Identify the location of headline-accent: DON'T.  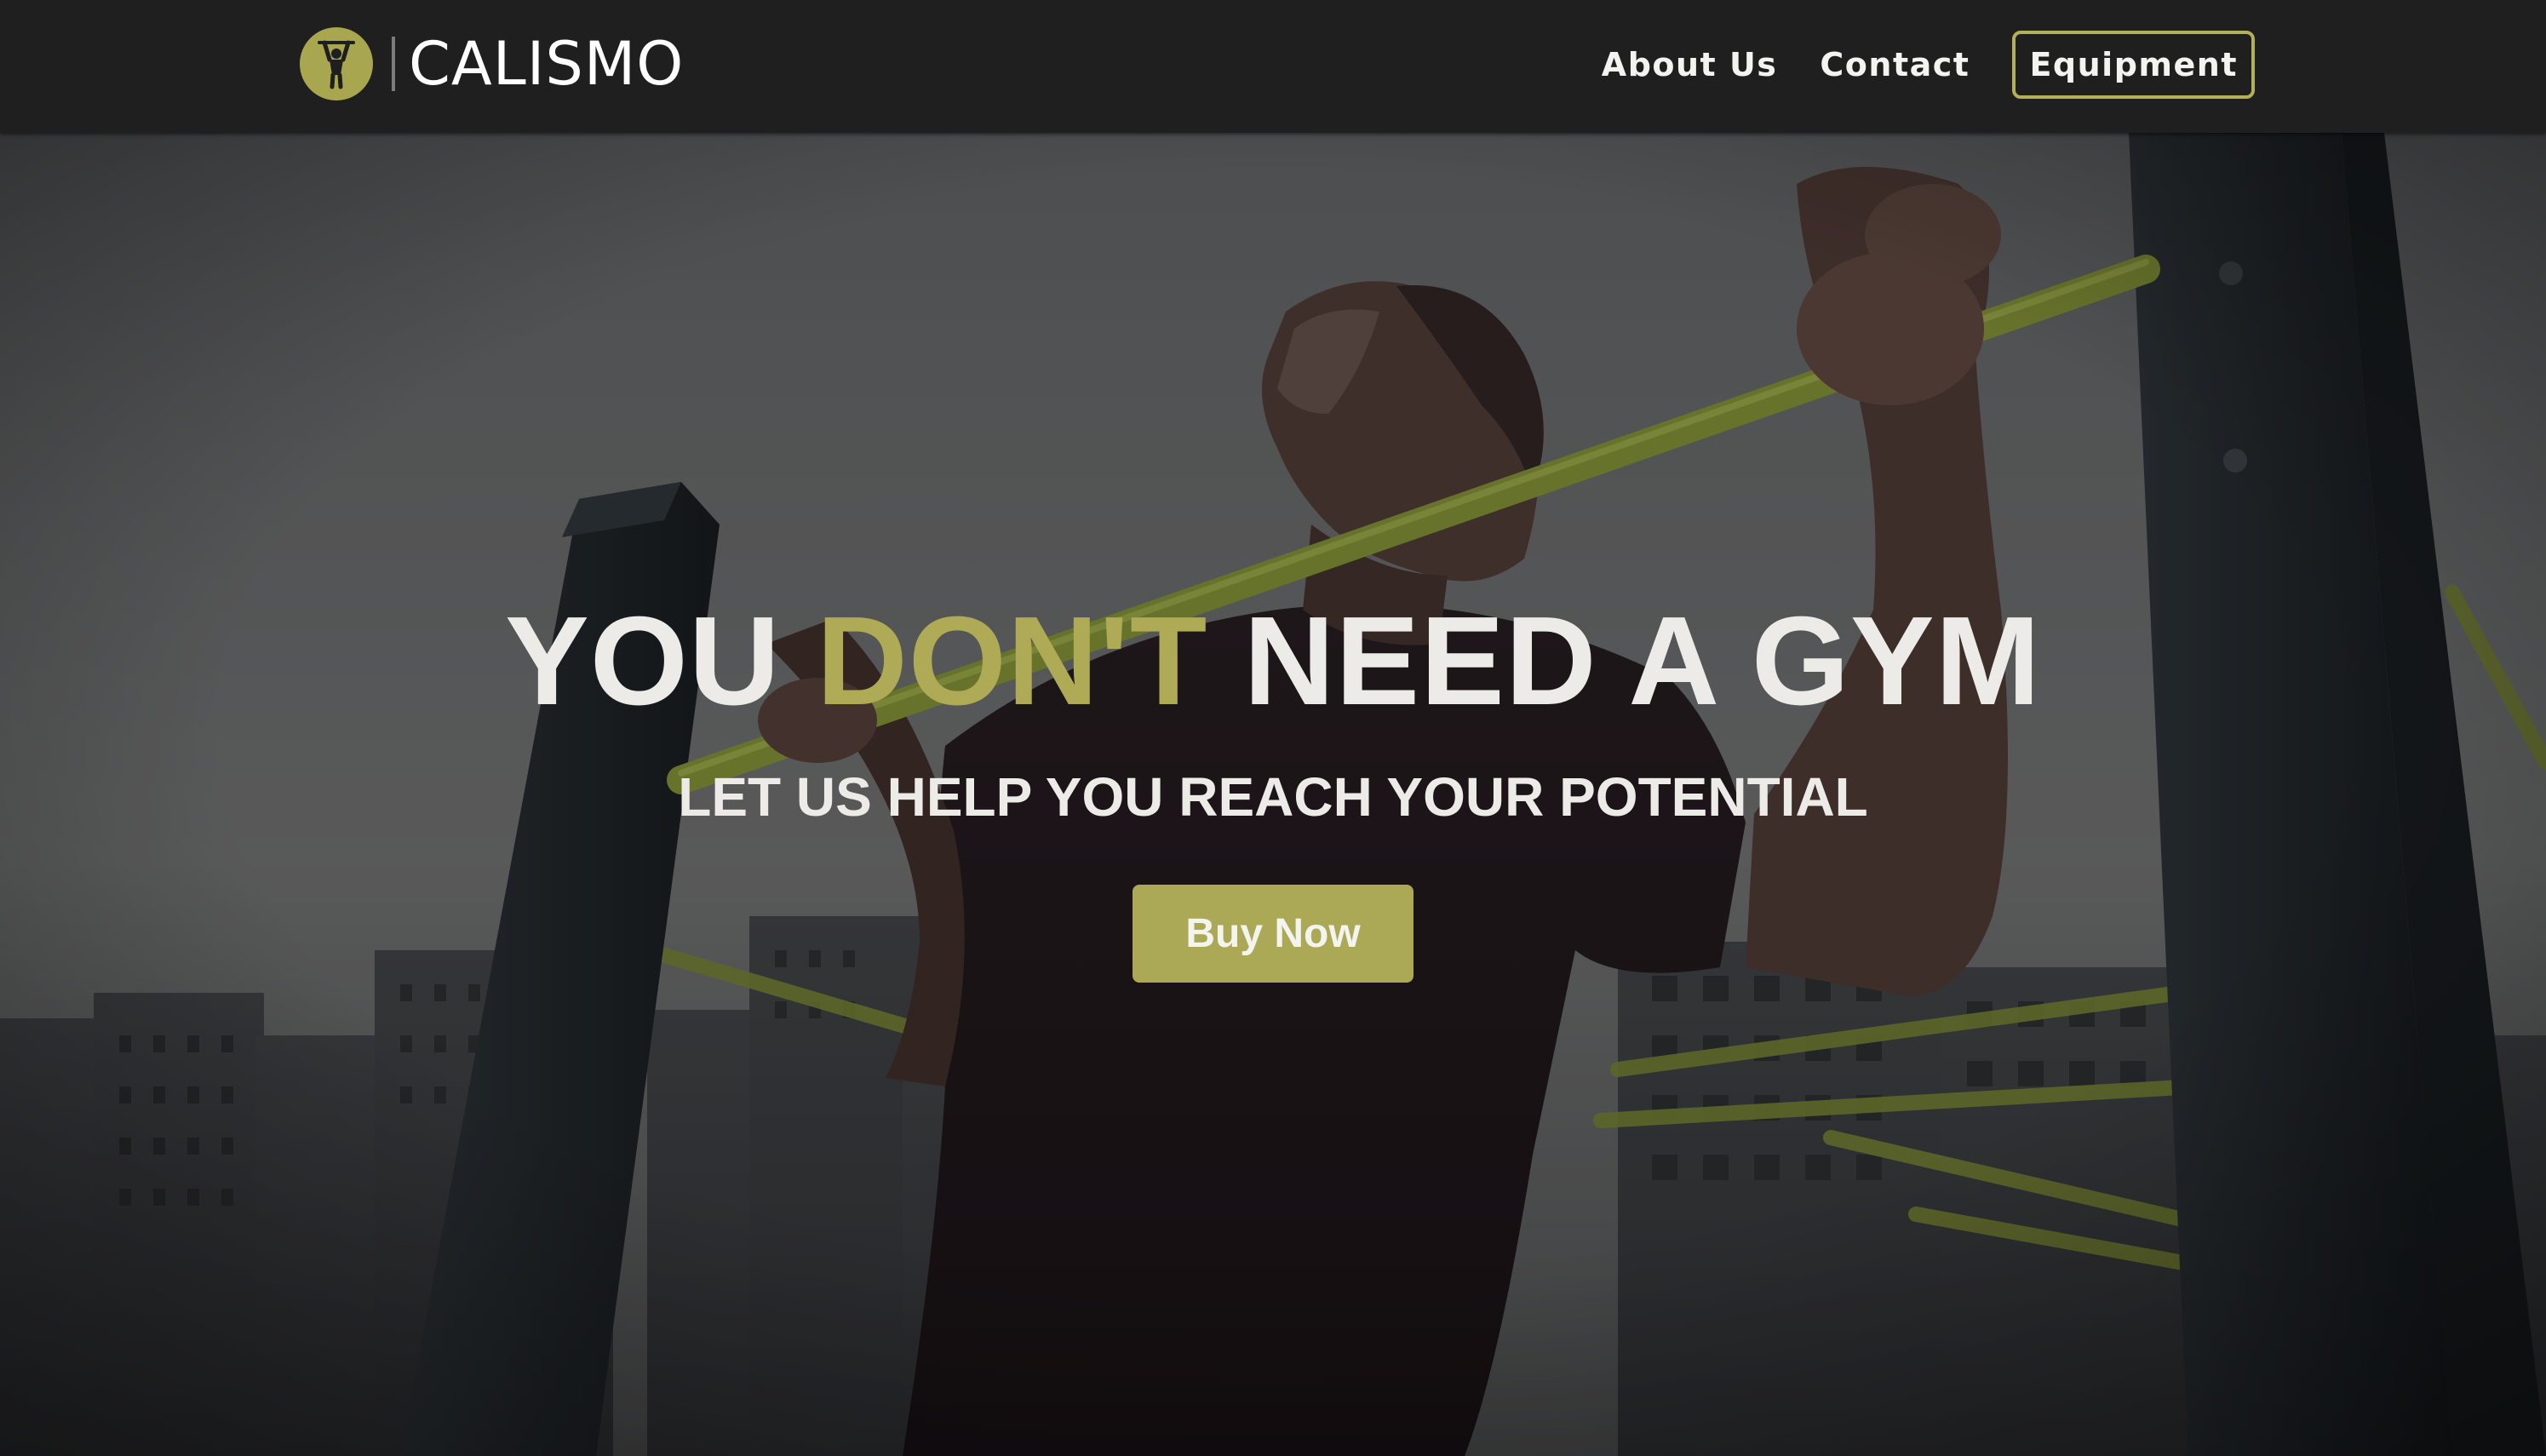
(1012, 661).